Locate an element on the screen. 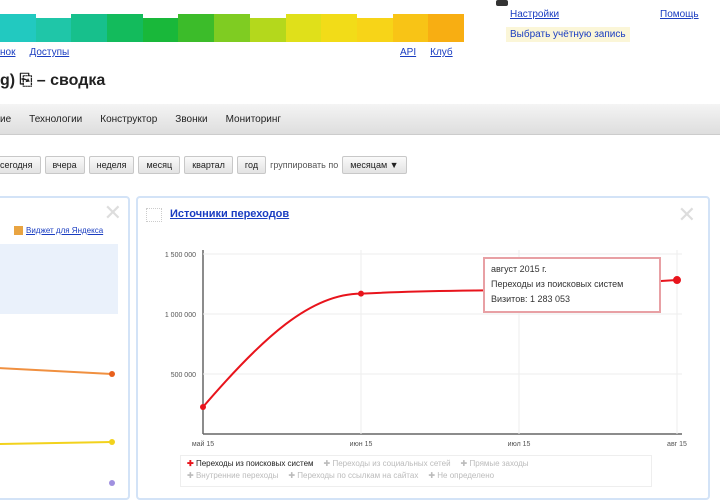  mini-point is located at coordinates (112, 483).